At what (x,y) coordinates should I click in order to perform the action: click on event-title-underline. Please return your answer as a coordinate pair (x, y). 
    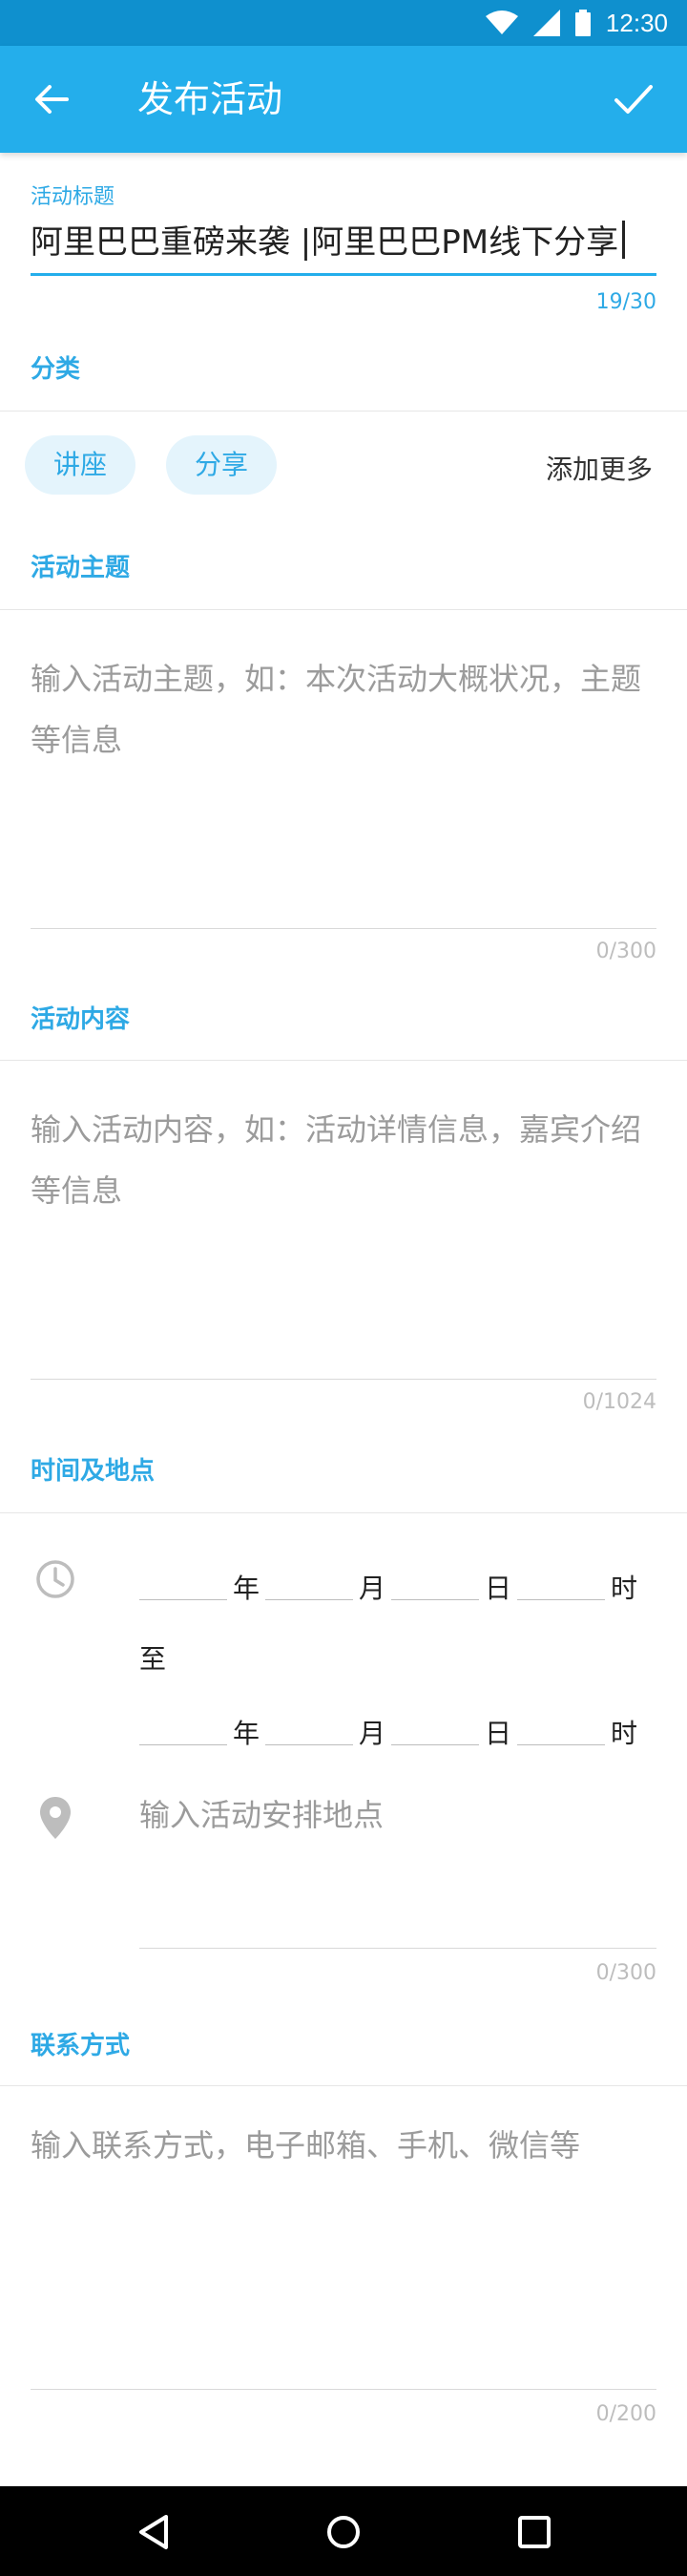
    Looking at the image, I should click on (343, 274).